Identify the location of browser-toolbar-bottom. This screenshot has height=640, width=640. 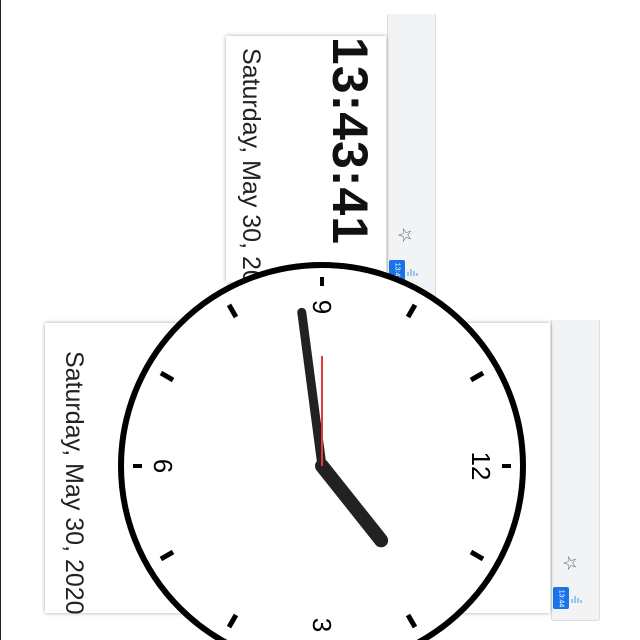
(575, 470).